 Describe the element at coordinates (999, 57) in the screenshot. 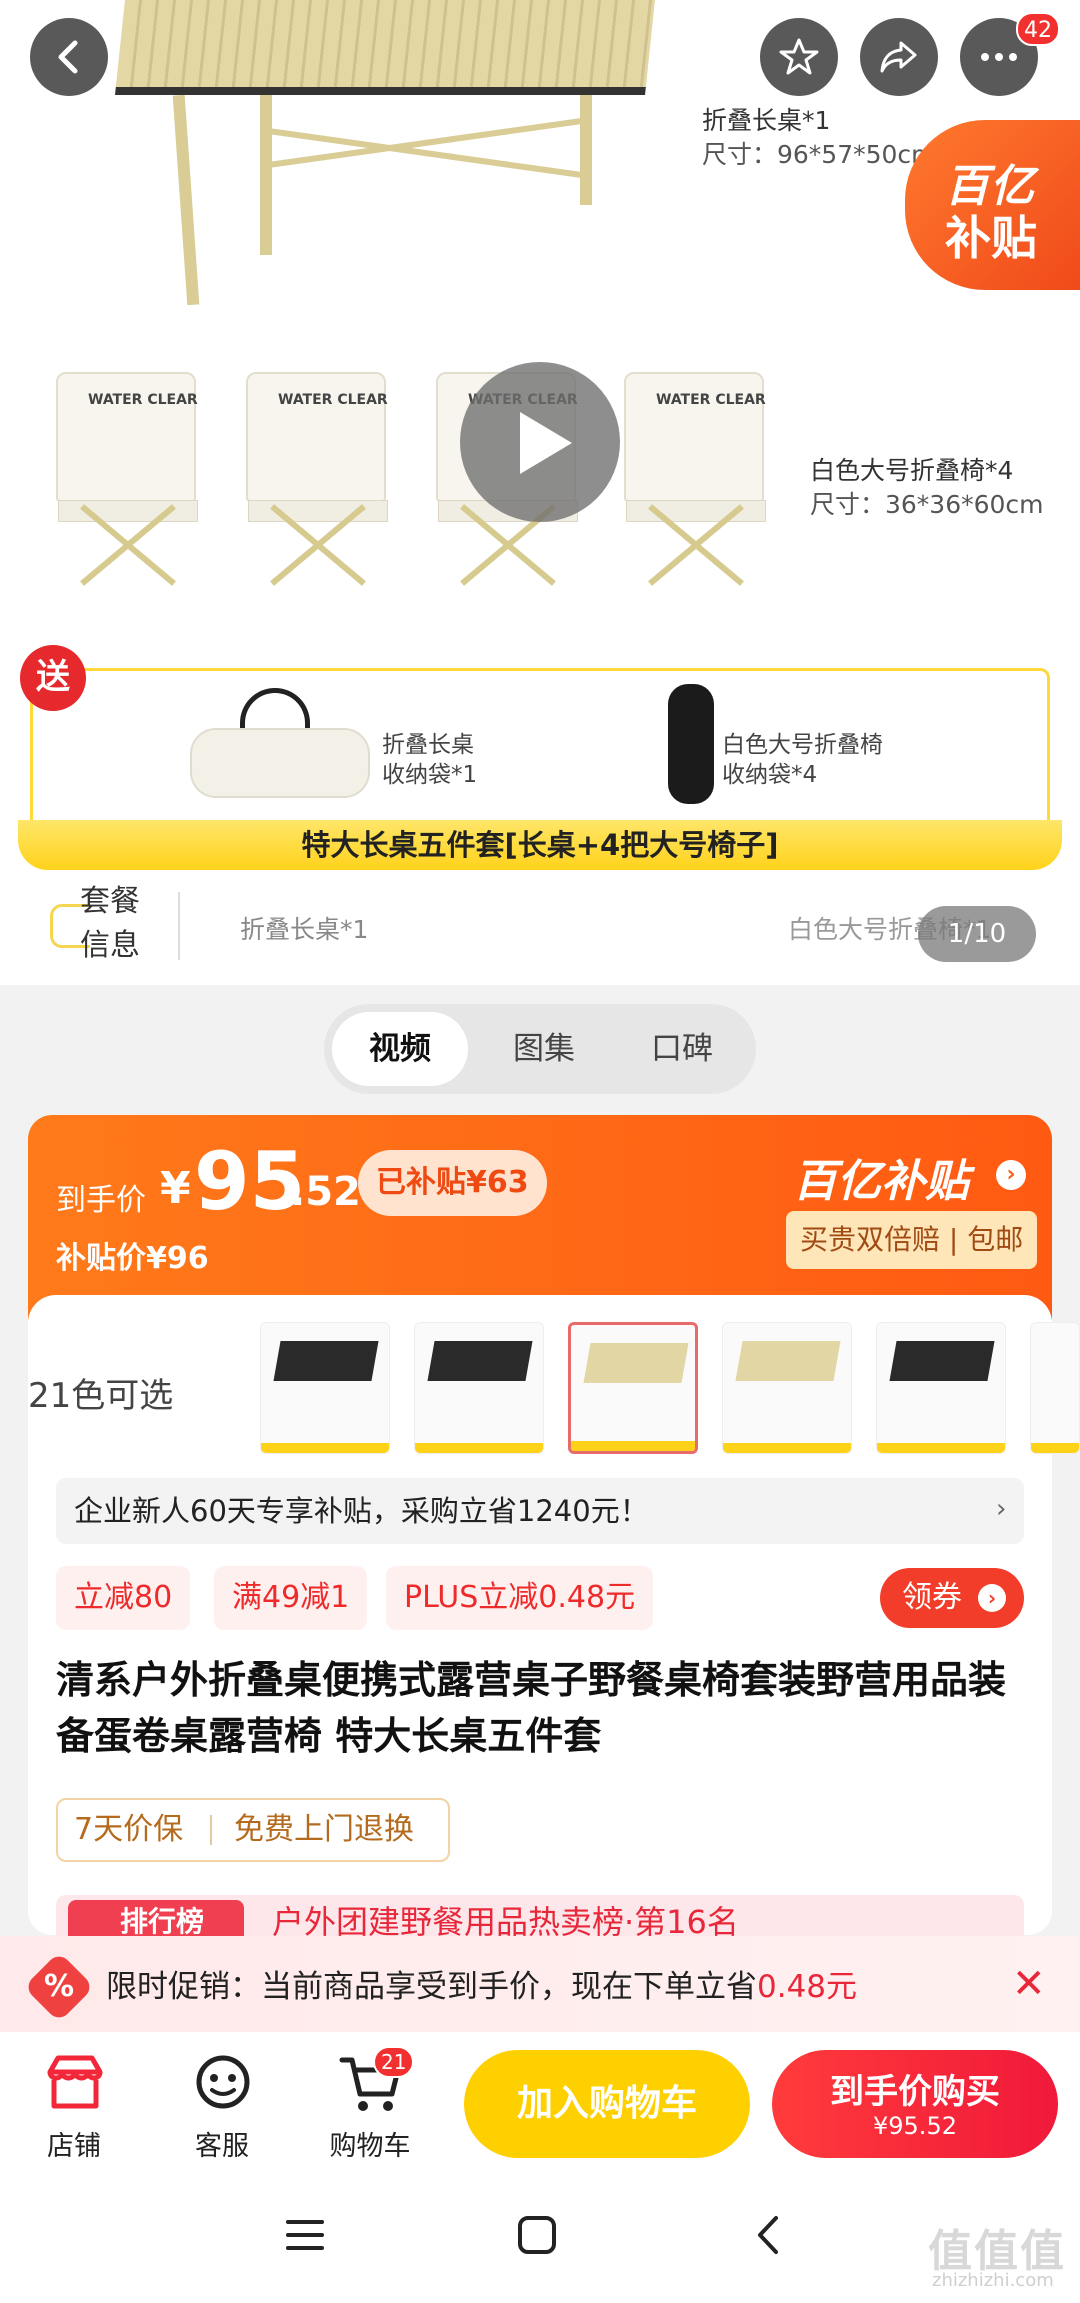

I see `more-dots-icon` at that location.